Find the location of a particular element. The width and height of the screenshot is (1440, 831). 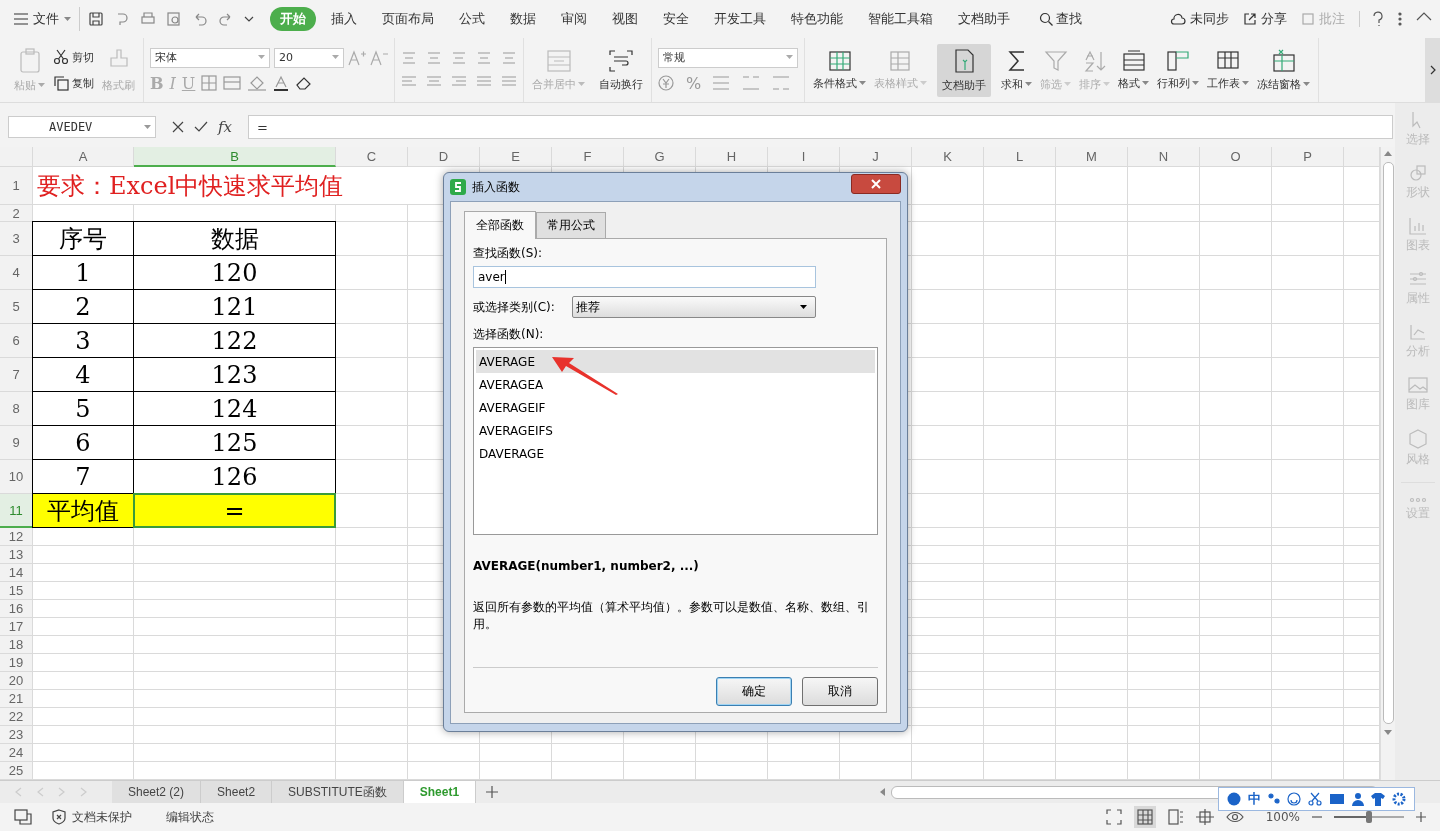

menu-tab: 数据 is located at coordinates (523, 19).